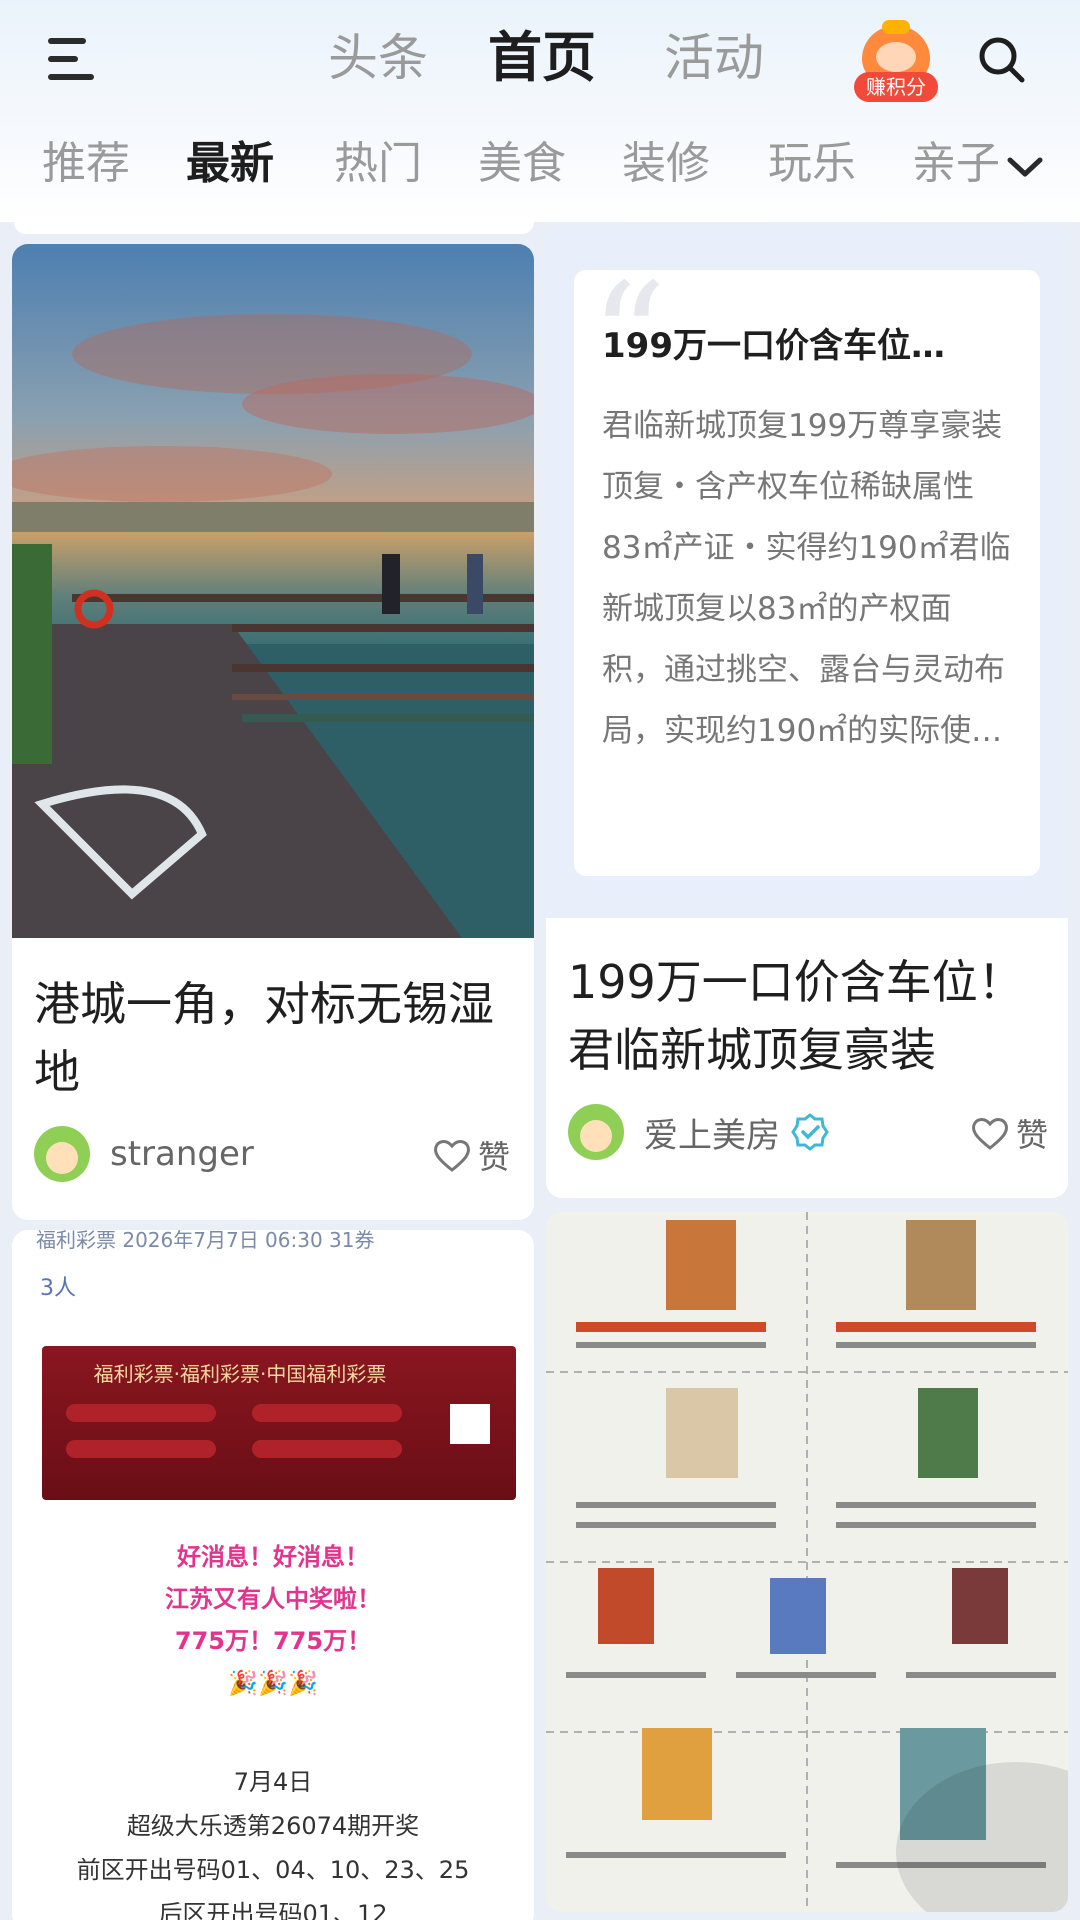 The height and width of the screenshot is (1920, 1080). What do you see at coordinates (182, 1154) in the screenshot?
I see `author-name: stranger` at bounding box center [182, 1154].